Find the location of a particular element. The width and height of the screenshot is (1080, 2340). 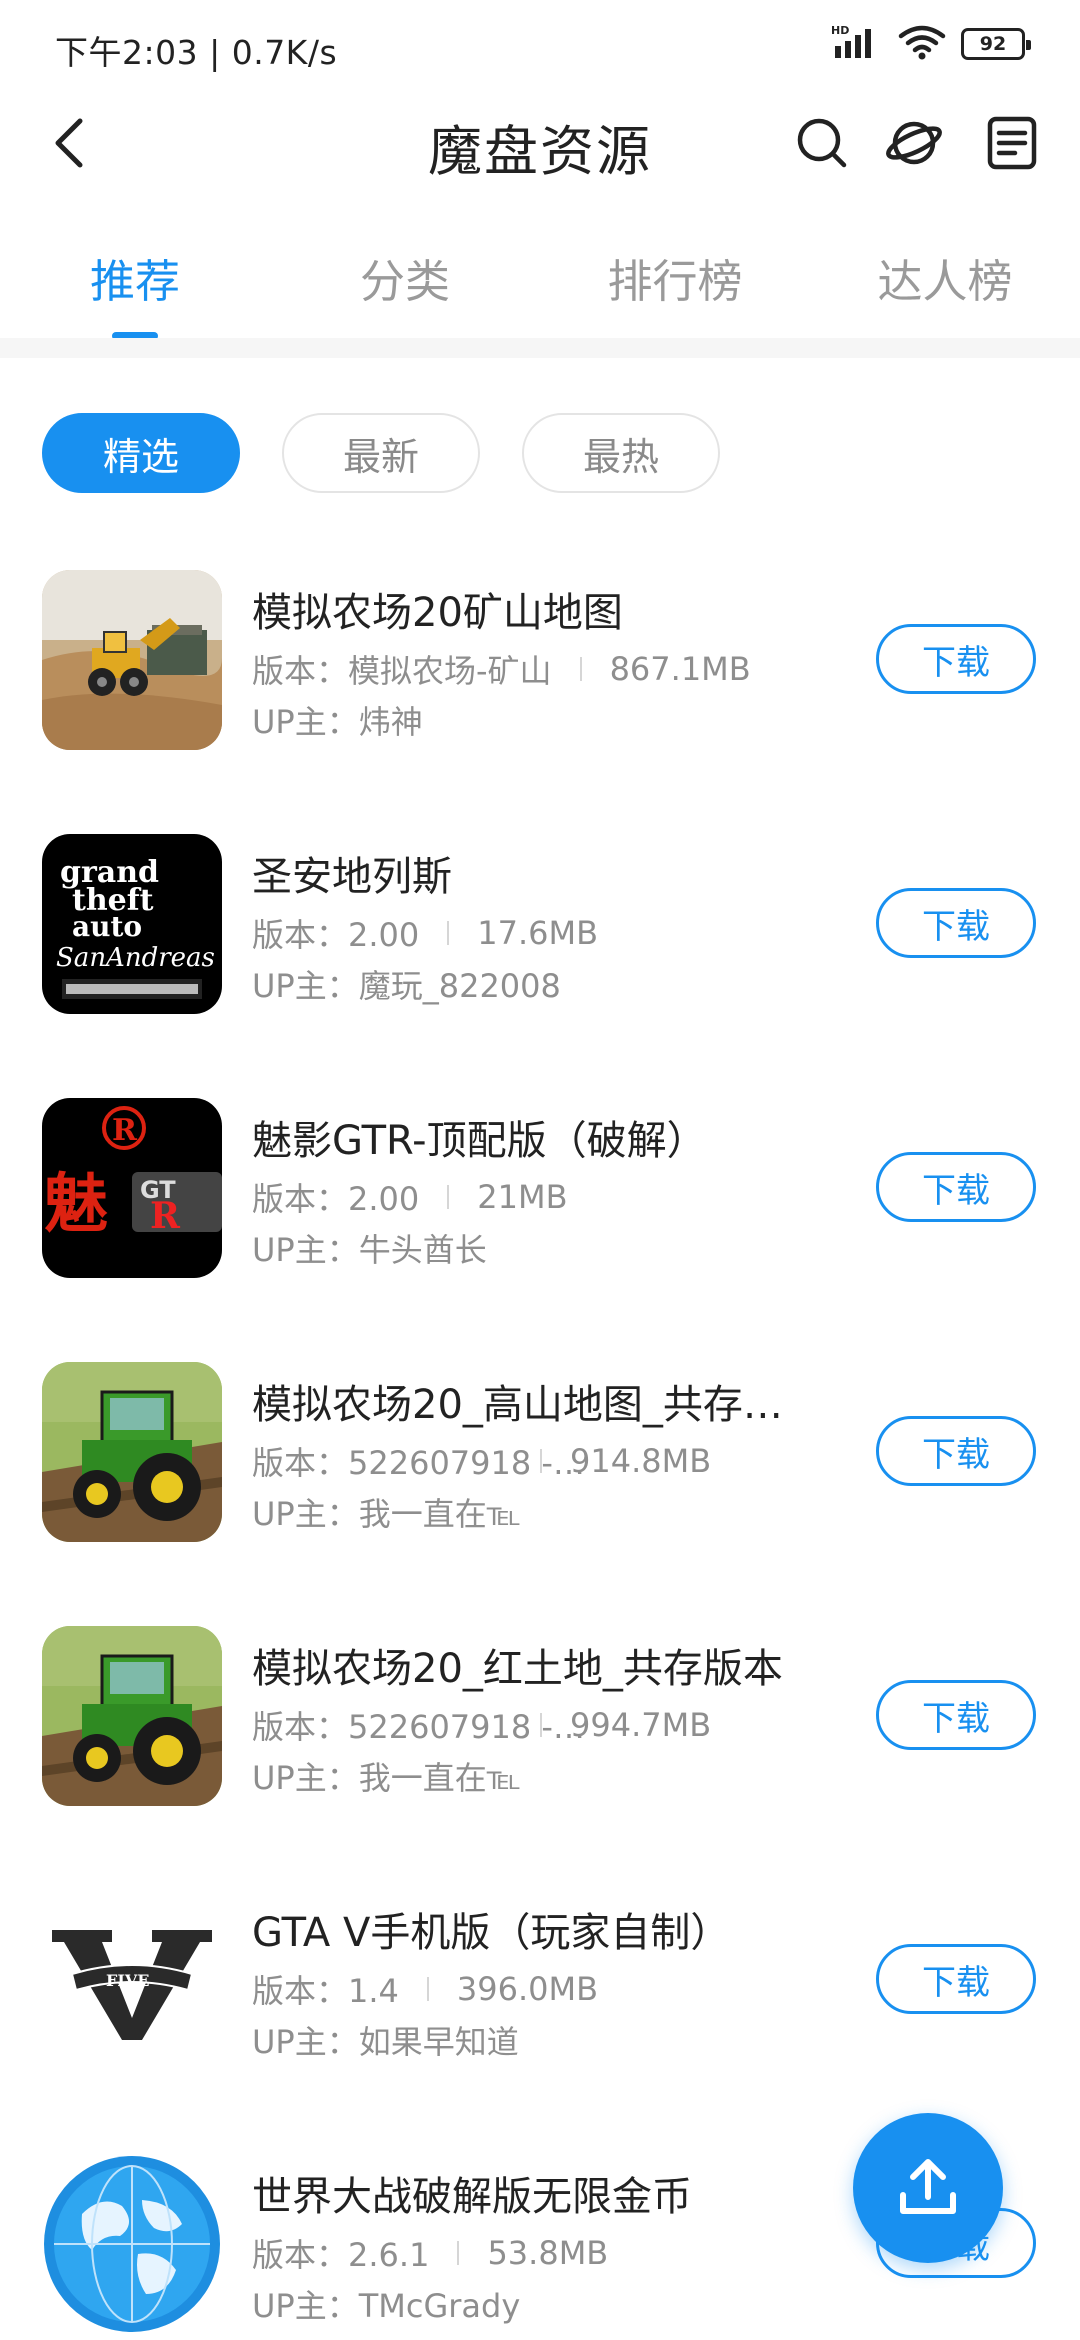

list-item: 模拟农场20矿山地图 版本：模拟农场-矿山 867.1MB UP主：炜神 下载 is located at coordinates (540, 700).